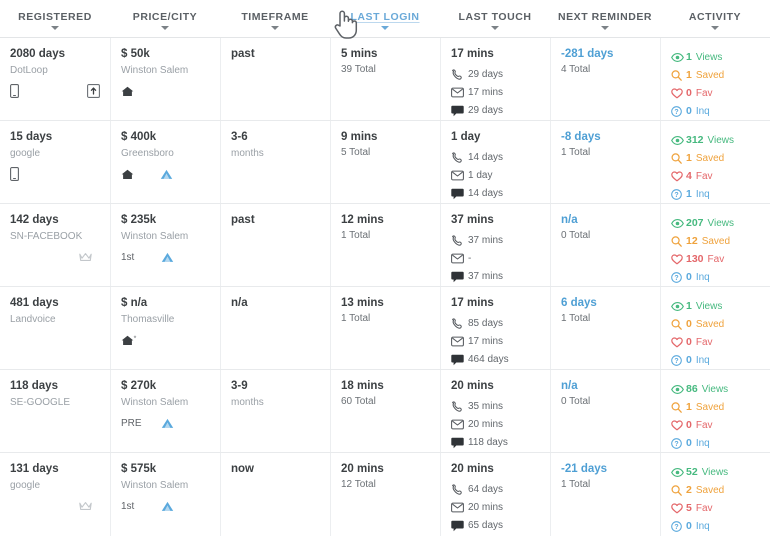 This screenshot has width=770, height=536. What do you see at coordinates (55, 18) in the screenshot?
I see `column-header-registered: REGISTERED` at bounding box center [55, 18].